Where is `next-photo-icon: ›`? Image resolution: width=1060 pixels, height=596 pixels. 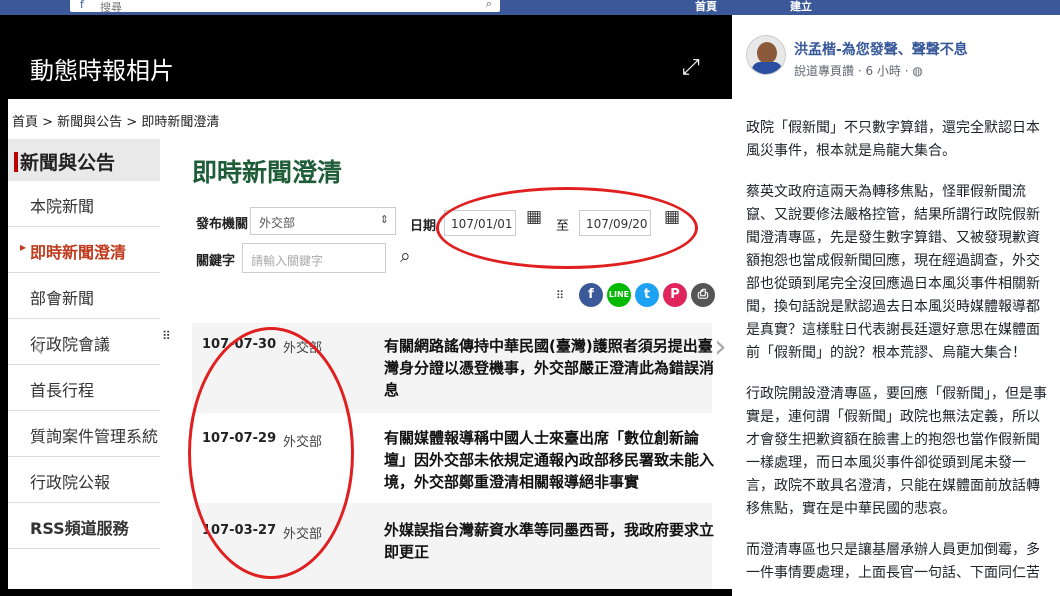 next-photo-icon: › is located at coordinates (720, 346).